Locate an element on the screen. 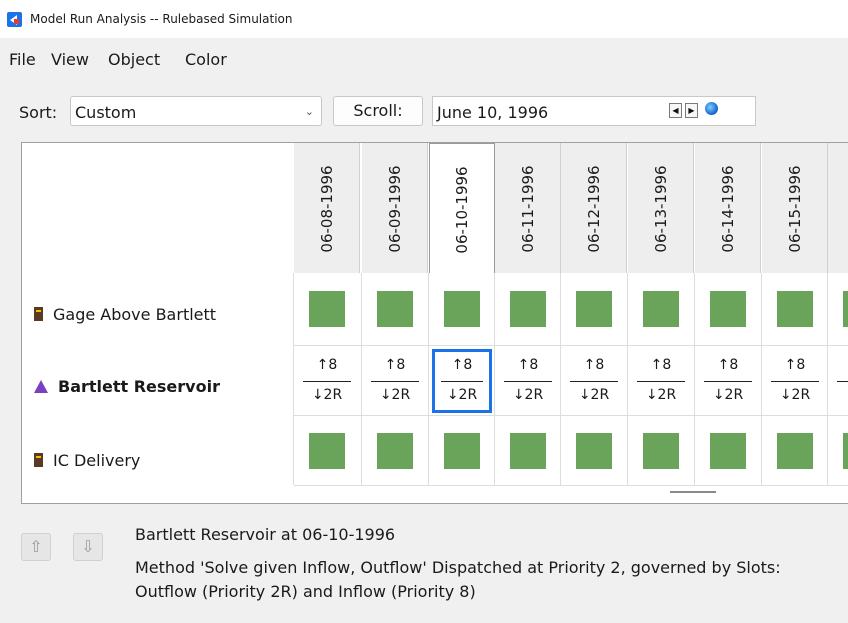 The width and height of the screenshot is (848, 623). column-header-label: 06-14-1996 is located at coordinates (727, 209).